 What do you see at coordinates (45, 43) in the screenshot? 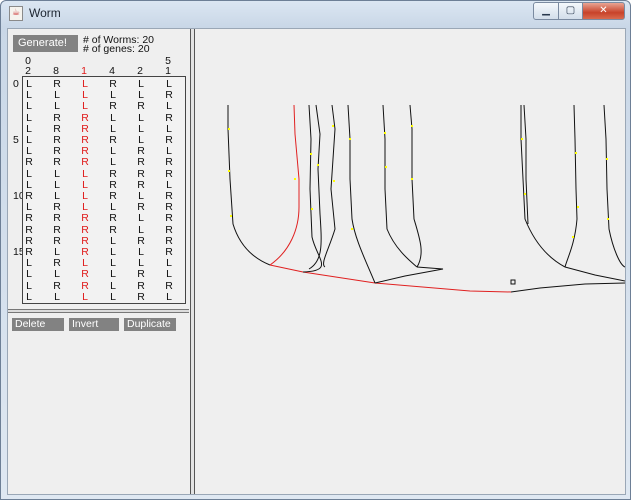
I see `generate-button: Generate!` at bounding box center [45, 43].